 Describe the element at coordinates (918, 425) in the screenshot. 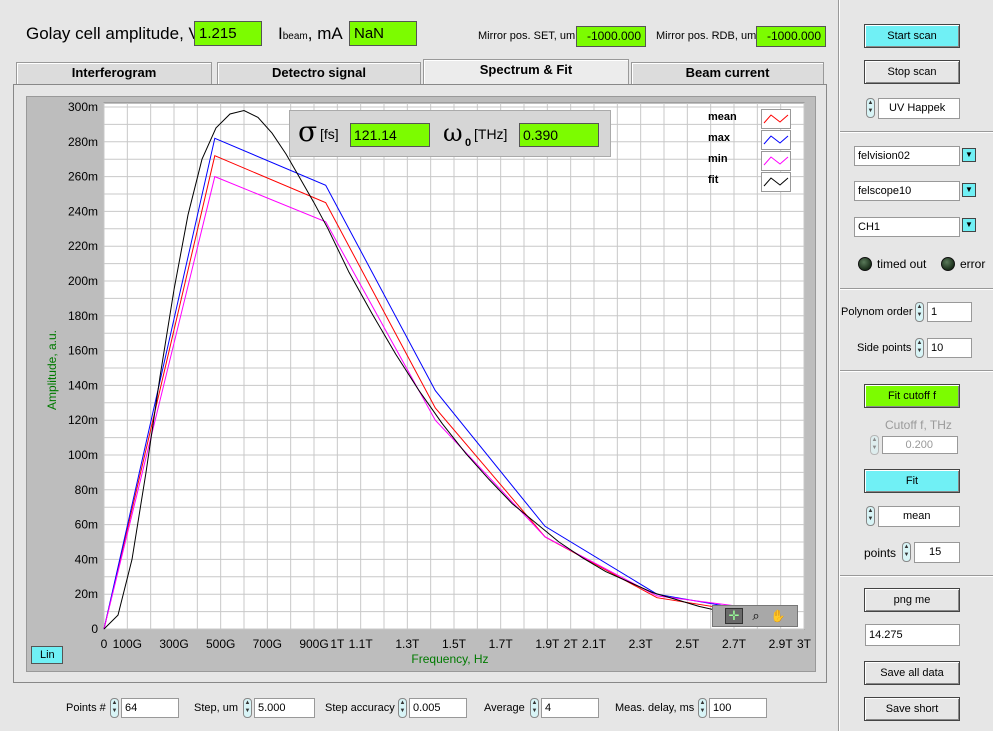

I see `cutoff-label: Cutoff f, THz` at that location.